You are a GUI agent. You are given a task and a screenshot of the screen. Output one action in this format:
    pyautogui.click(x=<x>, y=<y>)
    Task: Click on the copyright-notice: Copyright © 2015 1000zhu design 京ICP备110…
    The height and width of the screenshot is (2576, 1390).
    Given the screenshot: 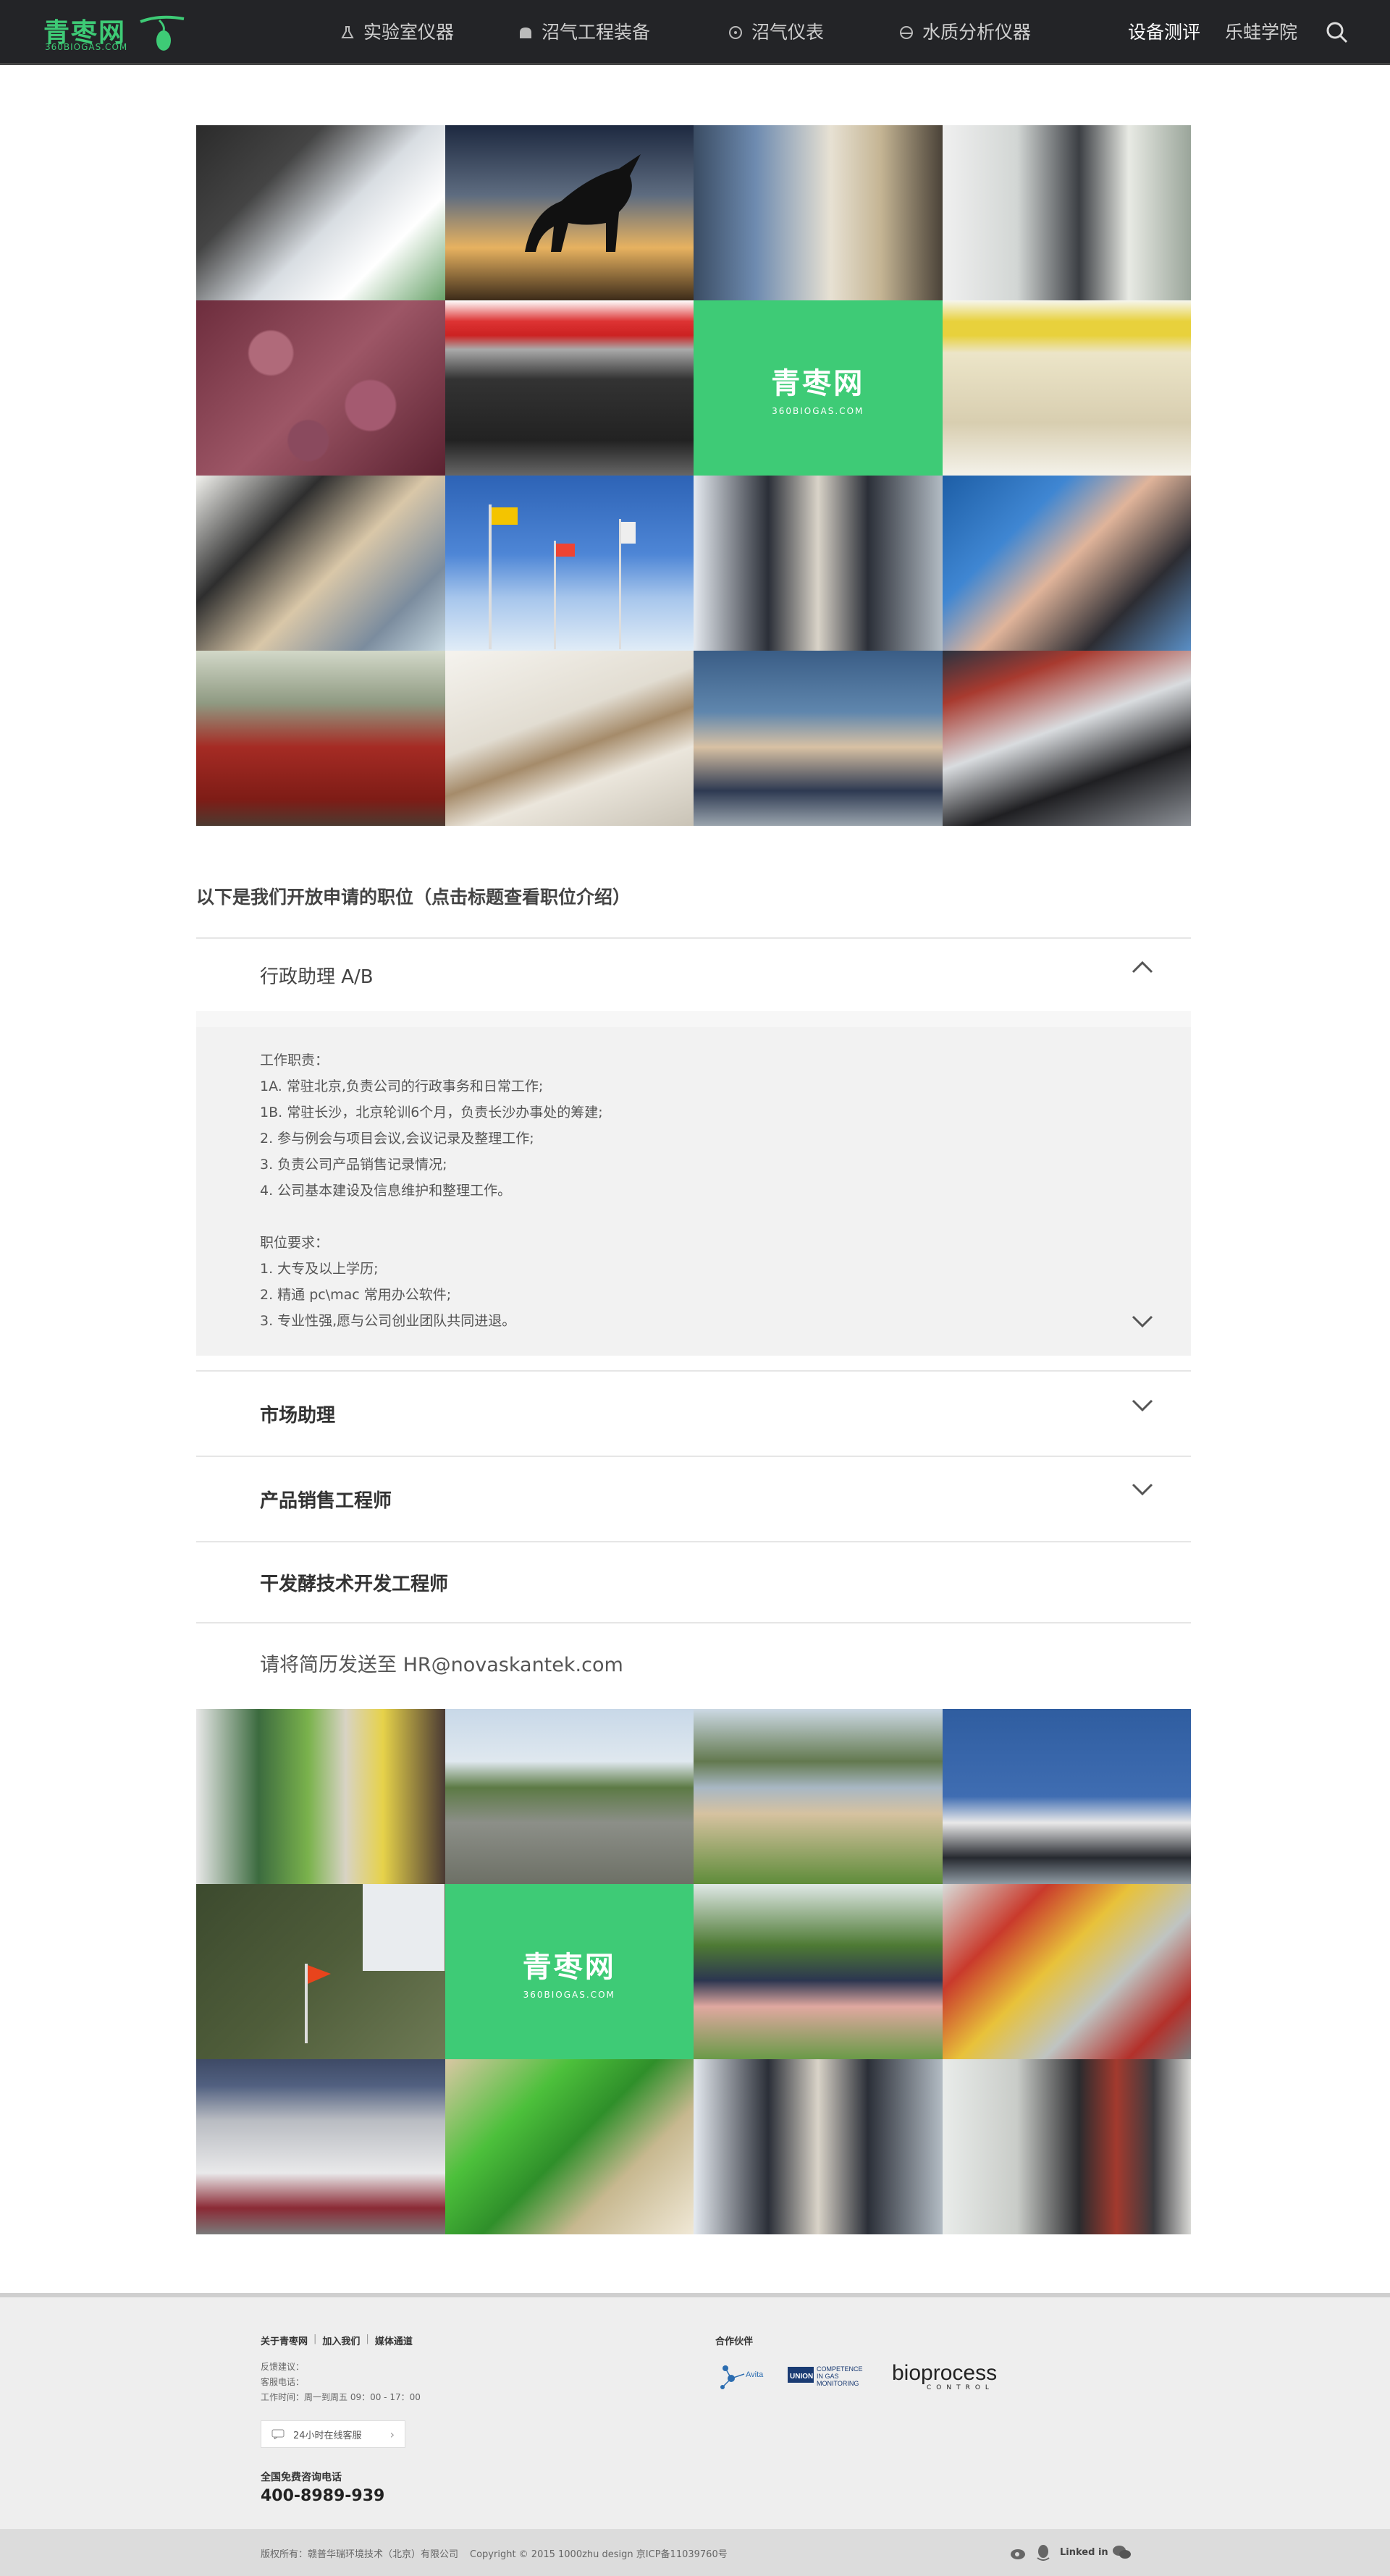 What is the action you would take?
    pyautogui.click(x=599, y=2555)
    